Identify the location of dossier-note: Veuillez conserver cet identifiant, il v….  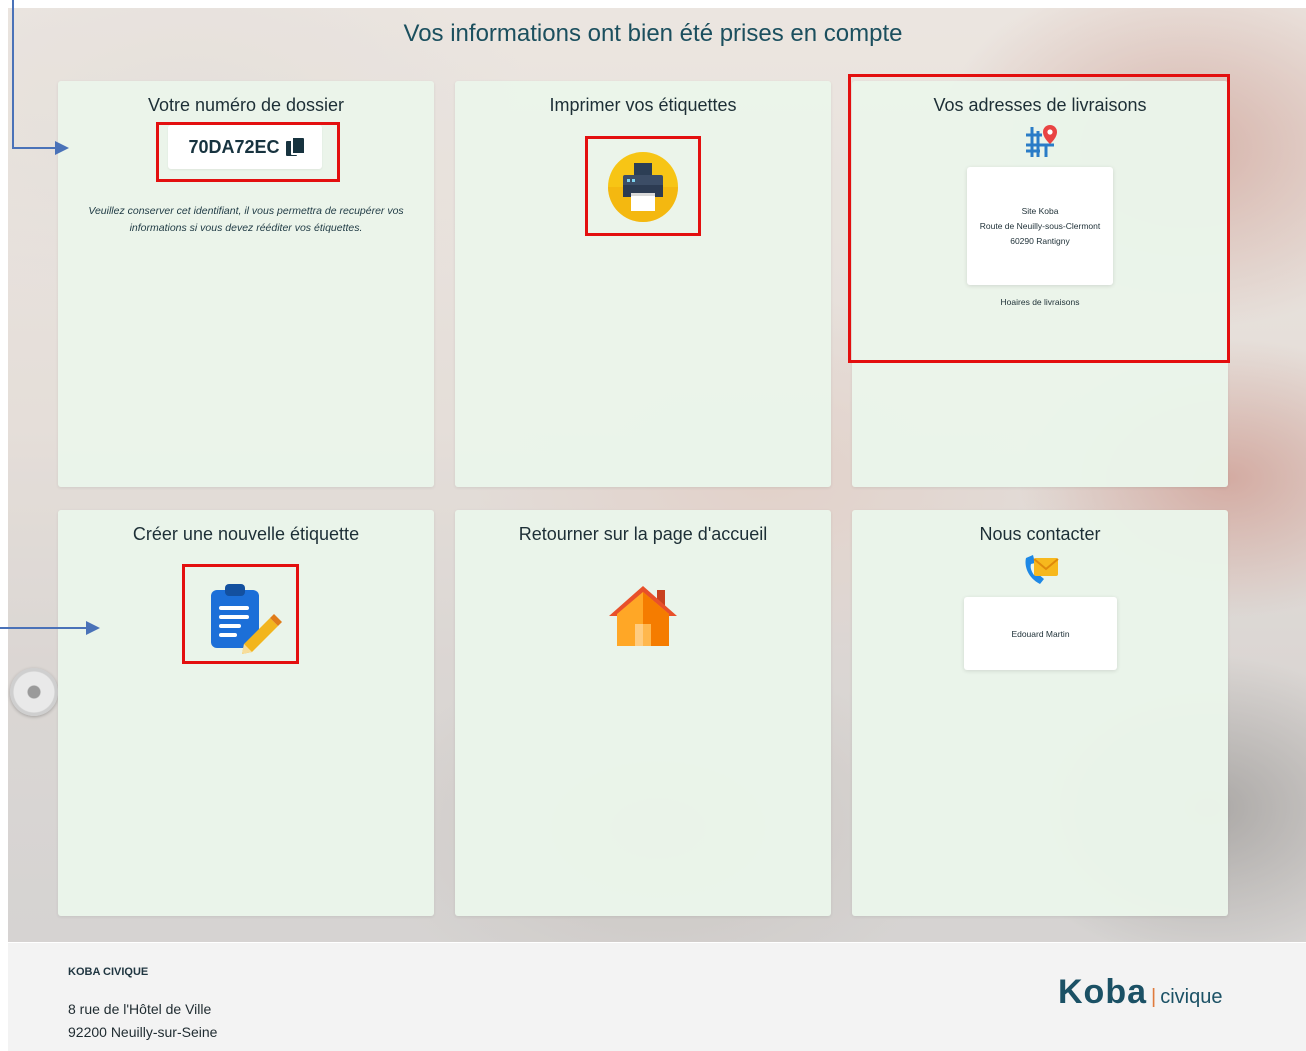
(246, 219).